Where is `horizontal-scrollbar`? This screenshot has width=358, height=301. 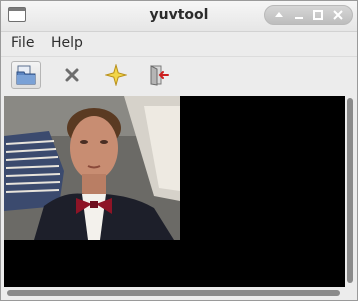
horizontal-scrollbar is located at coordinates (174, 293).